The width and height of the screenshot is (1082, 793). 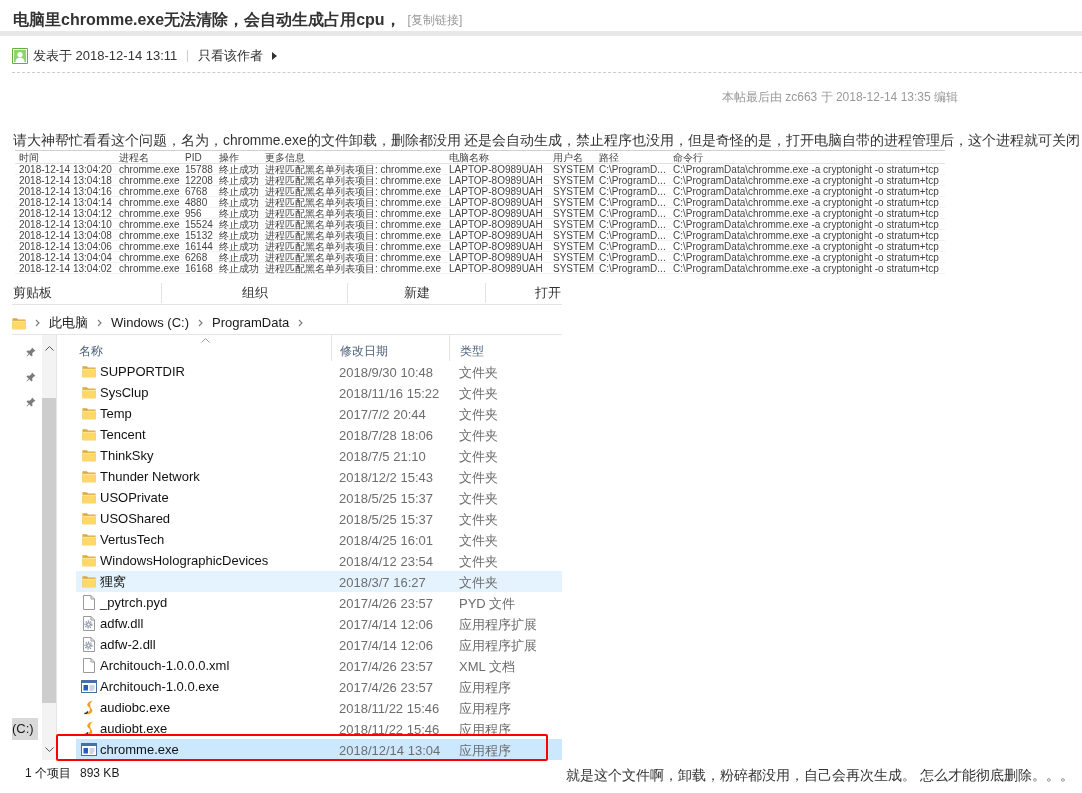 I want to click on ribbon-group-label: 剪贴板, so click(x=32, y=293).